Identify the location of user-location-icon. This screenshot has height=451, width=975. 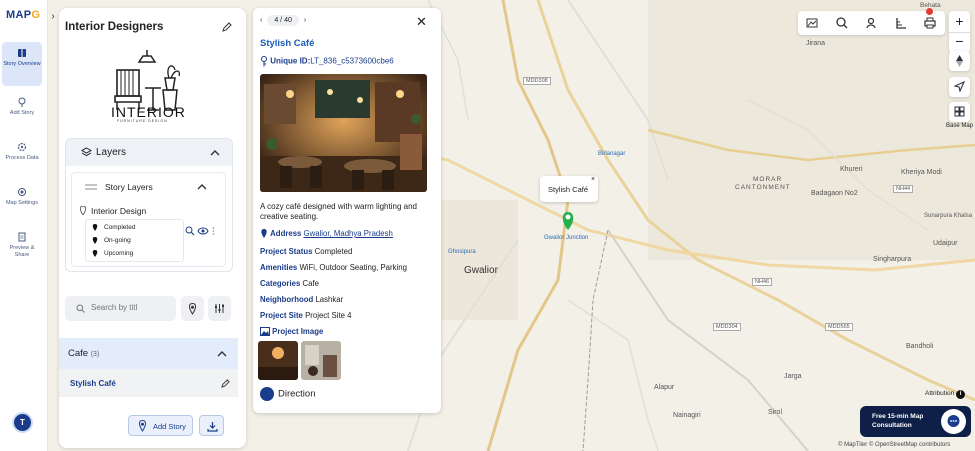
(871, 23).